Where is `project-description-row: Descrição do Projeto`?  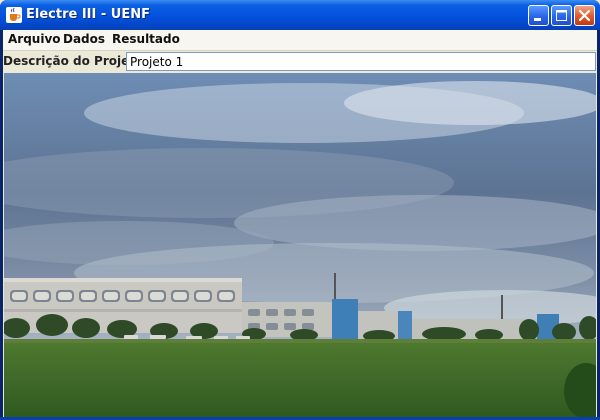 project-description-row: Descrição do Projeto is located at coordinates (300, 61).